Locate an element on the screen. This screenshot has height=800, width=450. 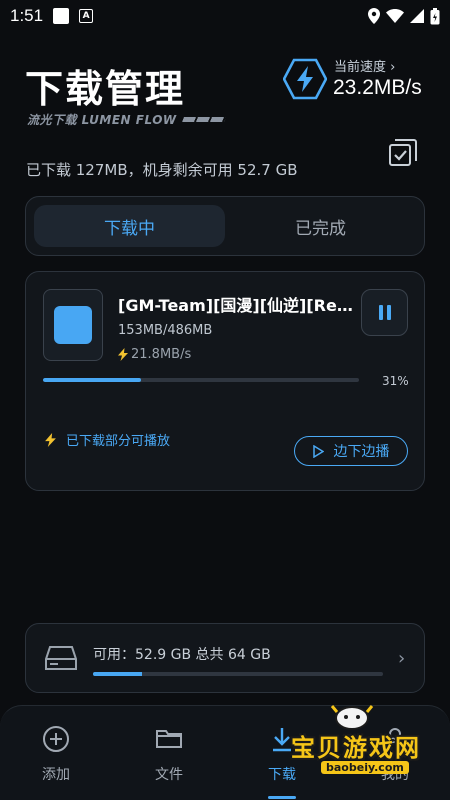
subtitle-decoration is located at coordinates (203, 119).